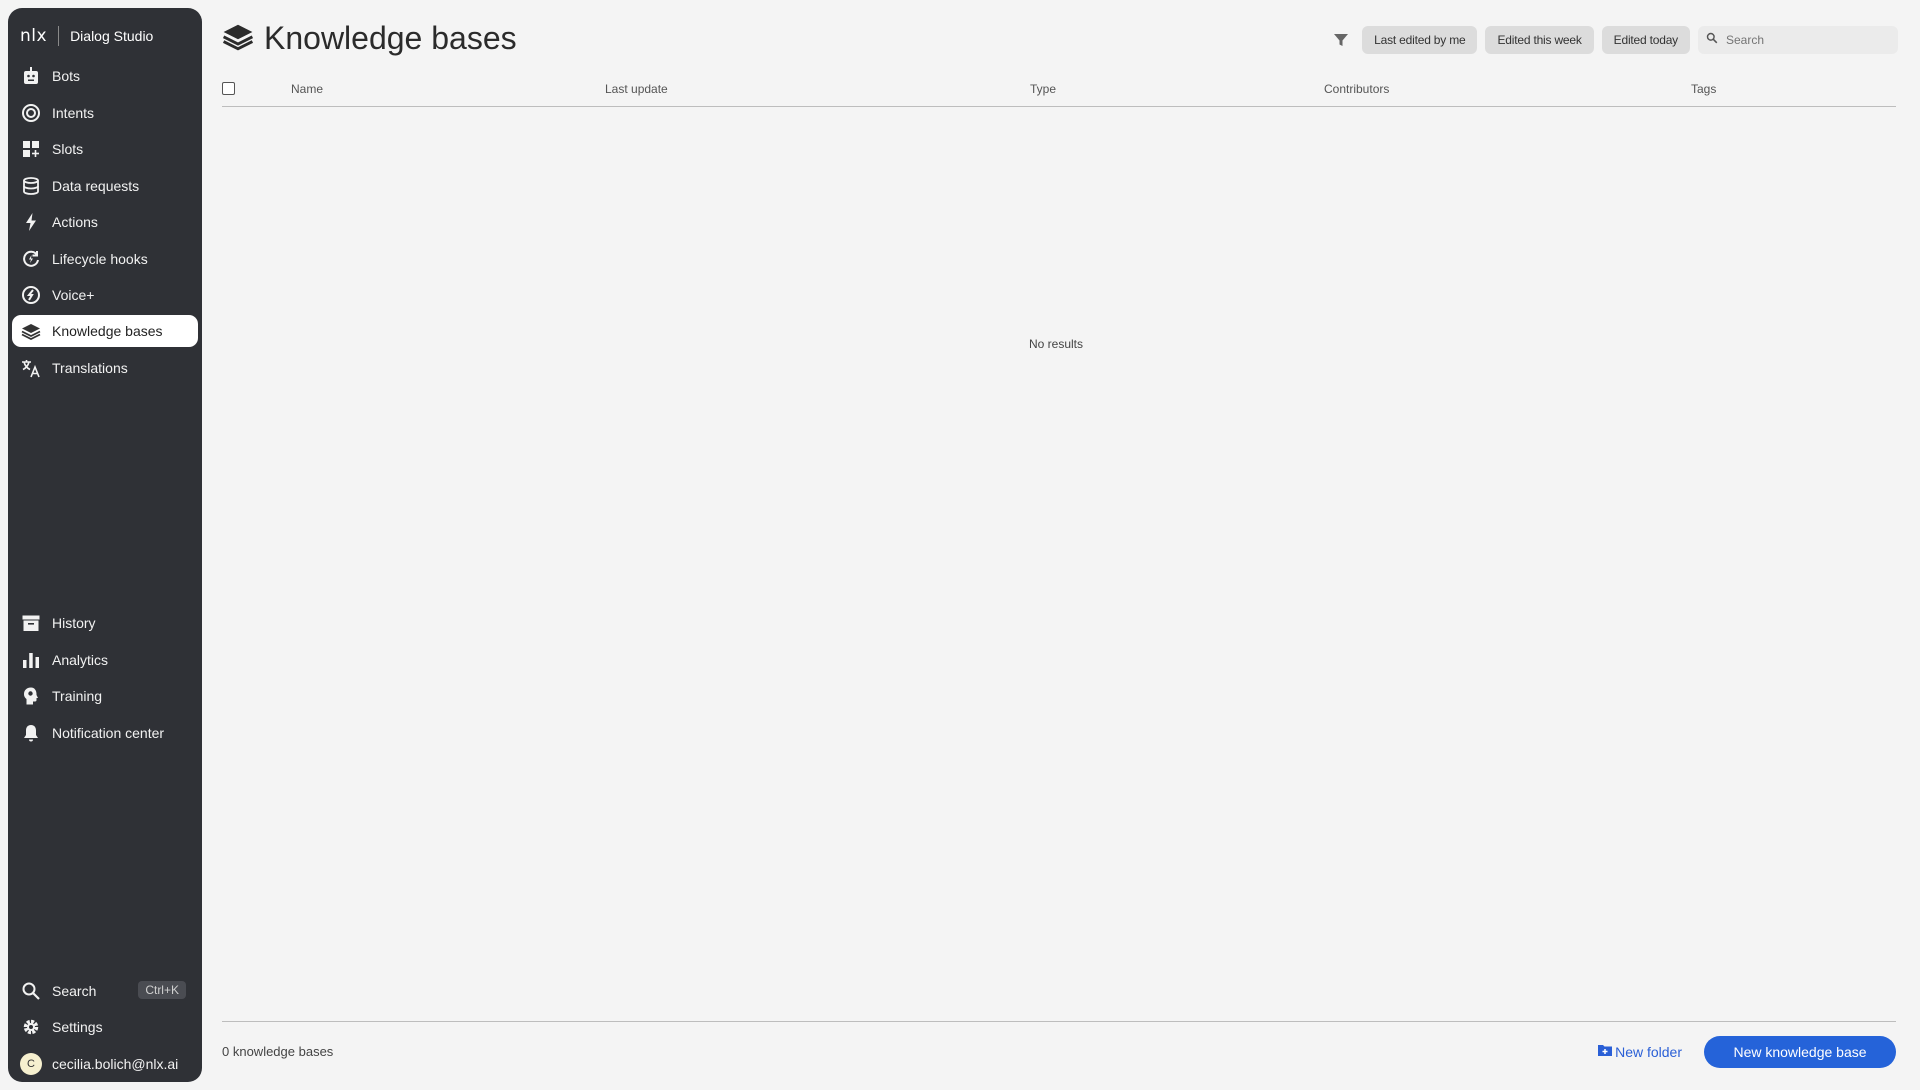 This screenshot has width=1920, height=1090. Describe the element at coordinates (1703, 89) in the screenshot. I see `column-header-tags: Tags` at that location.